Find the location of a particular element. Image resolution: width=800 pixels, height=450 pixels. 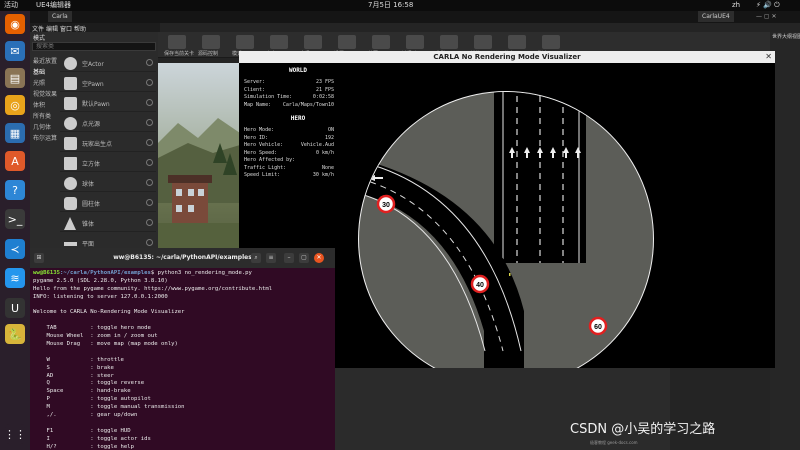

terminal-line: I : toggle actor ids is located at coordinates (92, 438).